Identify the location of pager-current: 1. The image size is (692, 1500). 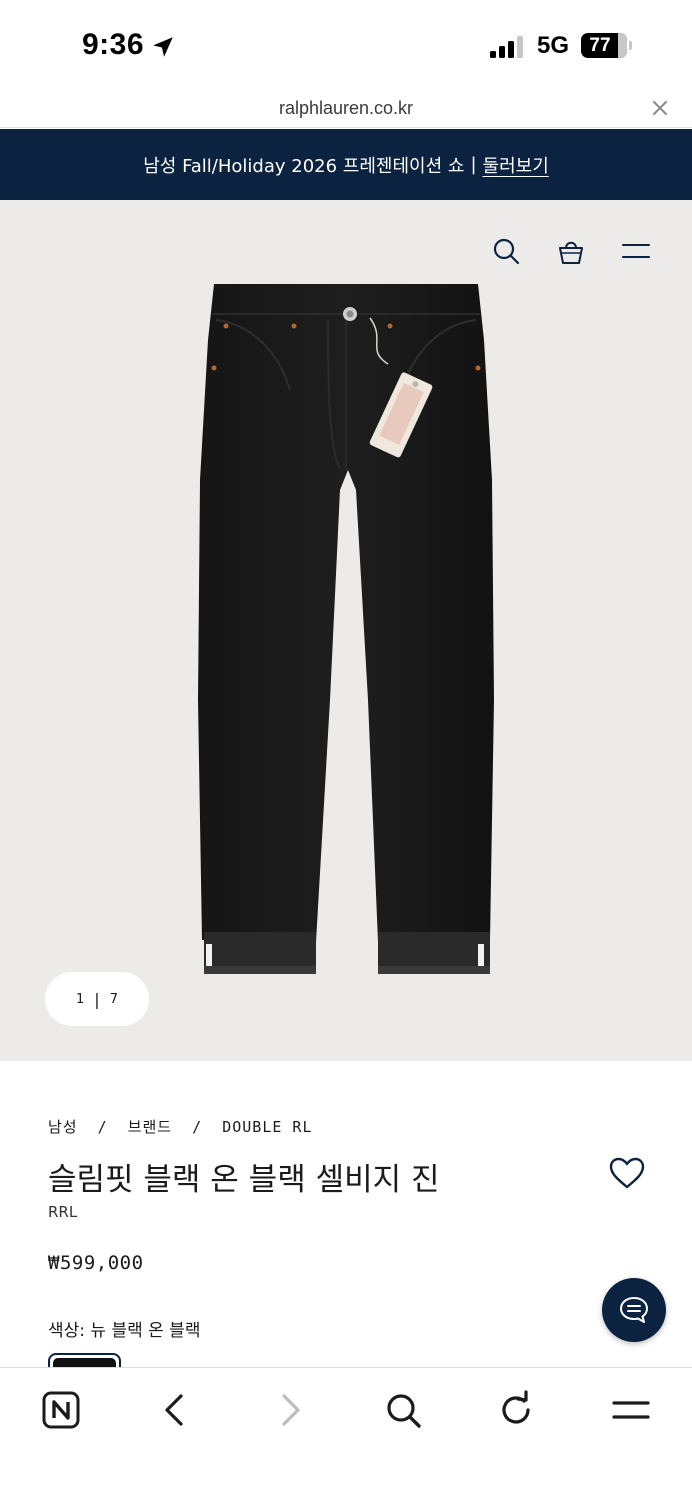
(80, 999).